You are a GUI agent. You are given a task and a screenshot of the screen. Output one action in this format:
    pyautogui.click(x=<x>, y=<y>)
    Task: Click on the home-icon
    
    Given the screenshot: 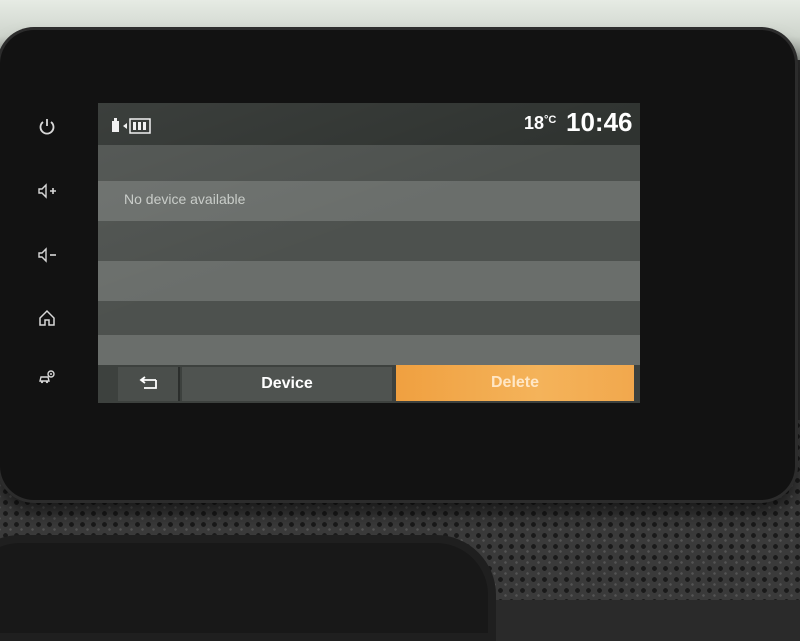 What is the action you would take?
    pyautogui.click(x=47, y=317)
    